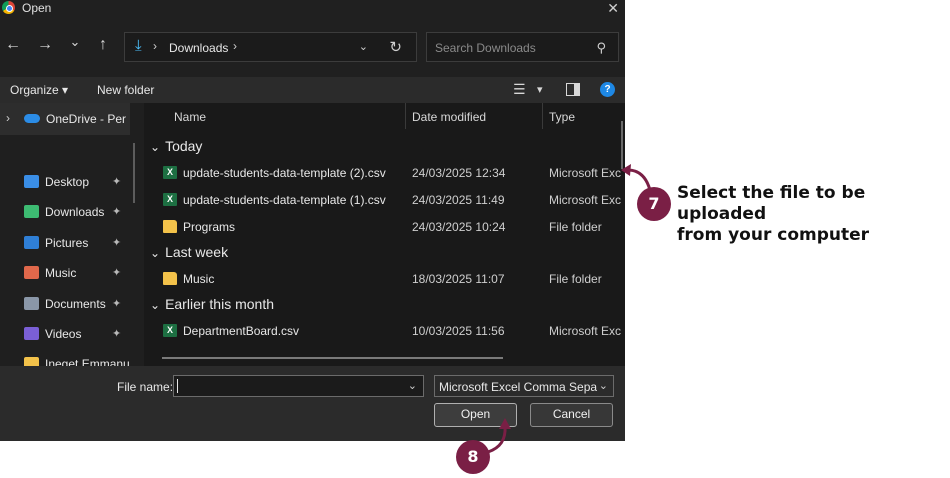 This screenshot has width=950, height=478. Describe the element at coordinates (31, 333) in the screenshot. I see `videos-icon` at that location.